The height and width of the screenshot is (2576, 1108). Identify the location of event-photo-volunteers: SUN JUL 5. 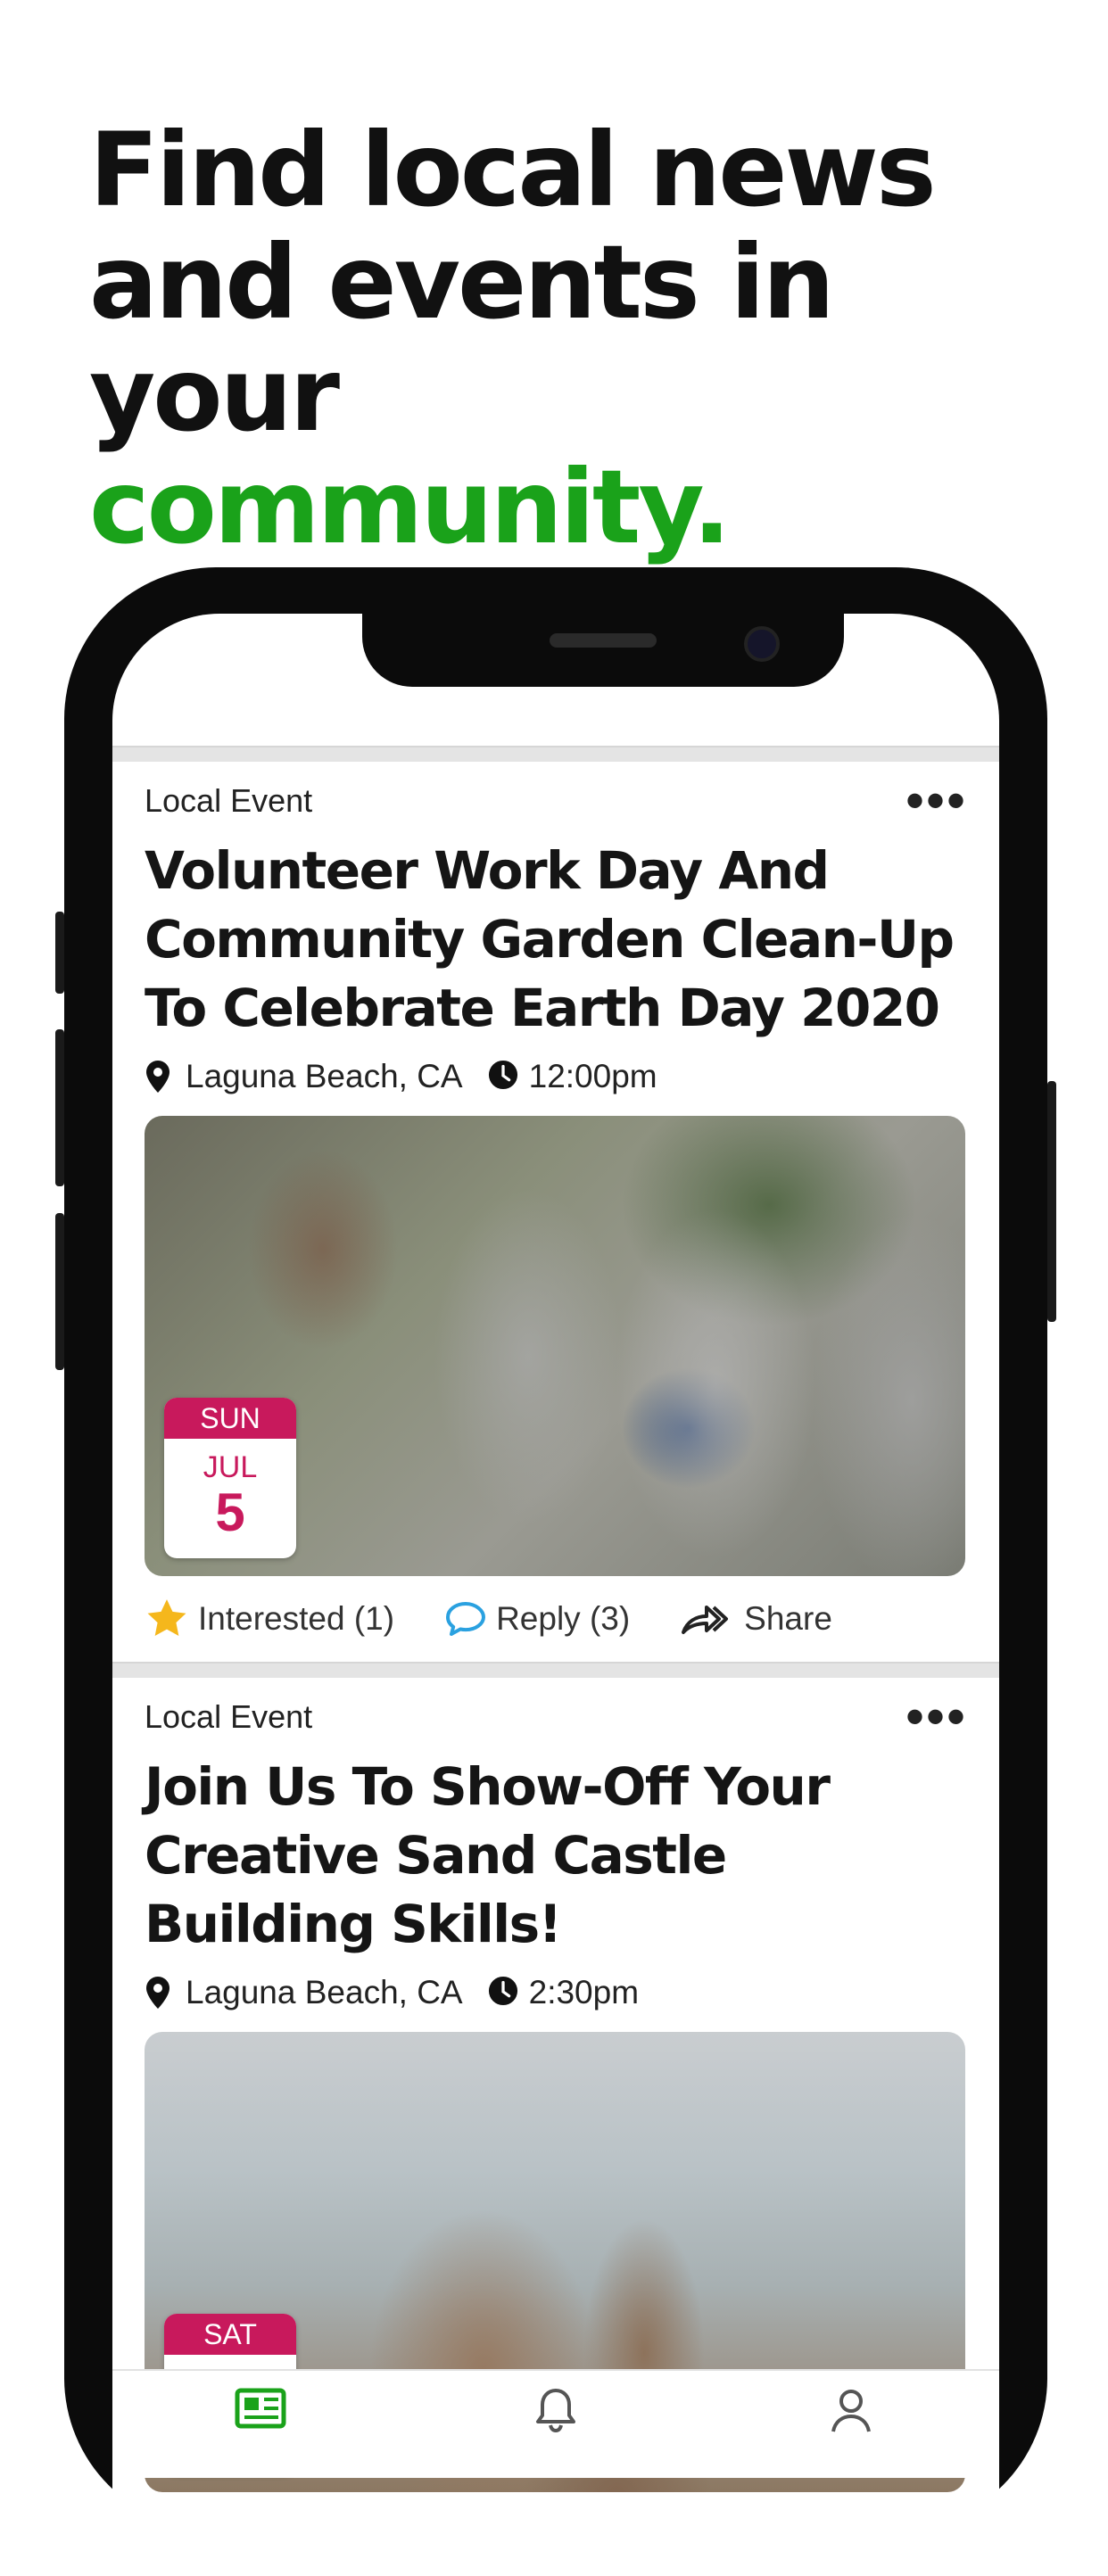
(555, 1346).